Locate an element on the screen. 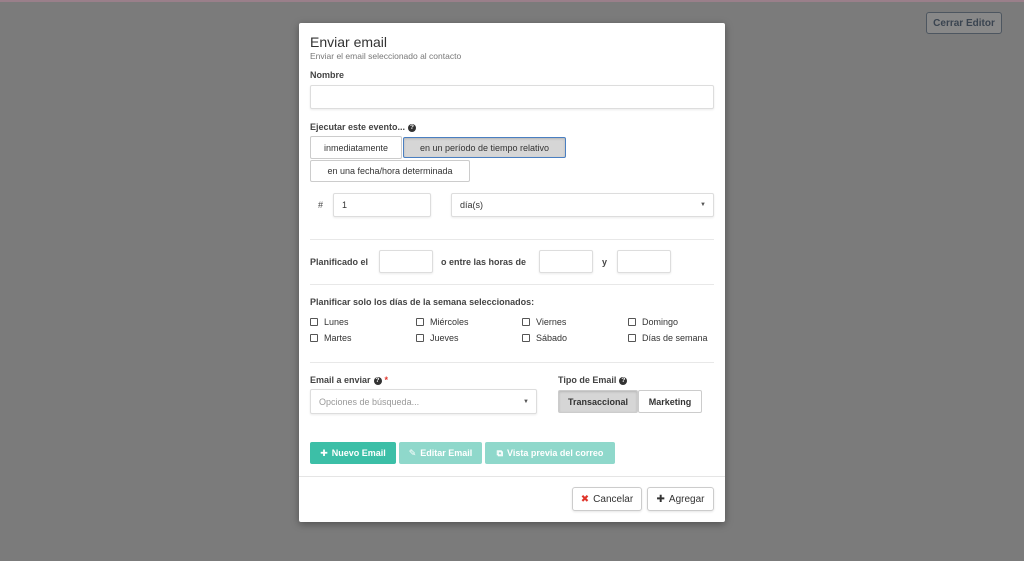 This screenshot has width=1024, height=561. edit-email-label: Editar Email is located at coordinates (446, 453).